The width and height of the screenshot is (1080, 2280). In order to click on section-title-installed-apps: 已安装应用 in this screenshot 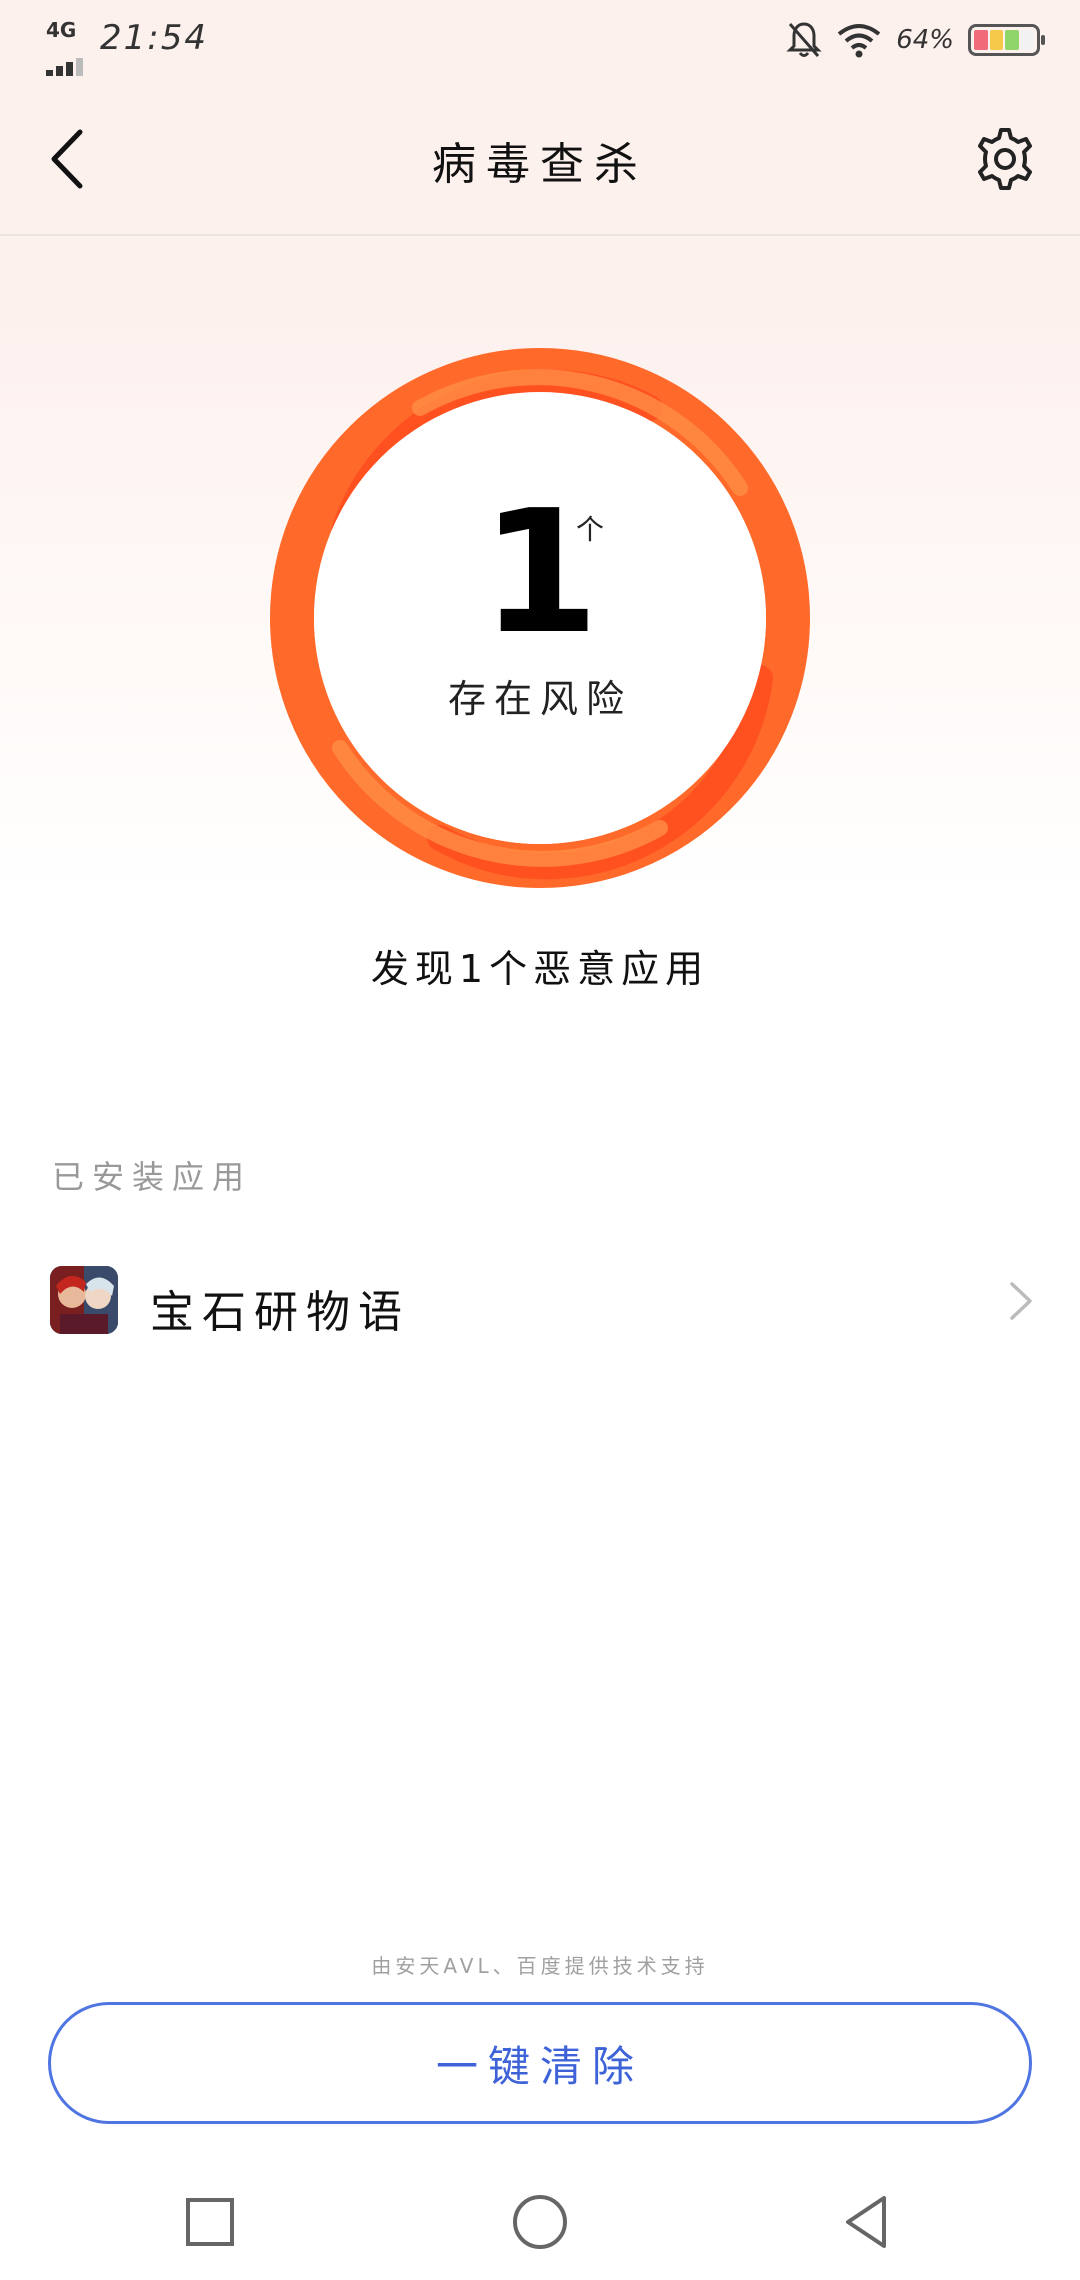, I will do `click(152, 1177)`.